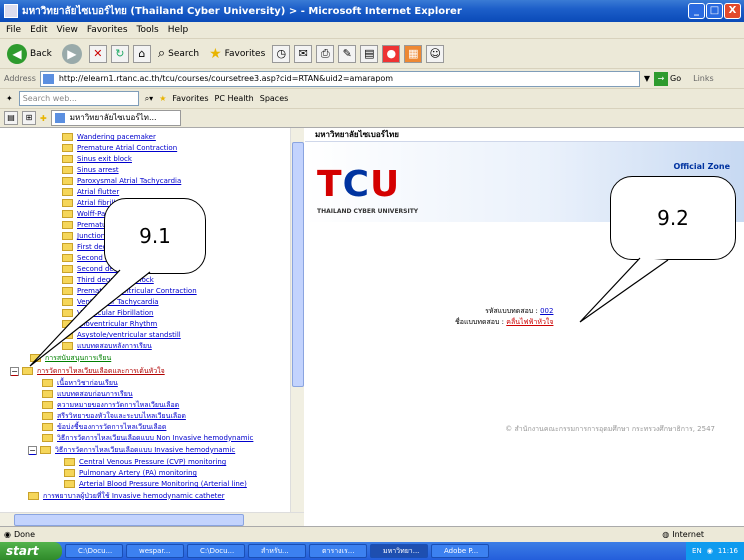 The height and width of the screenshot is (560, 744). Describe the element at coordinates (727, 551) in the screenshot. I see `clock: 11:16` at that location.